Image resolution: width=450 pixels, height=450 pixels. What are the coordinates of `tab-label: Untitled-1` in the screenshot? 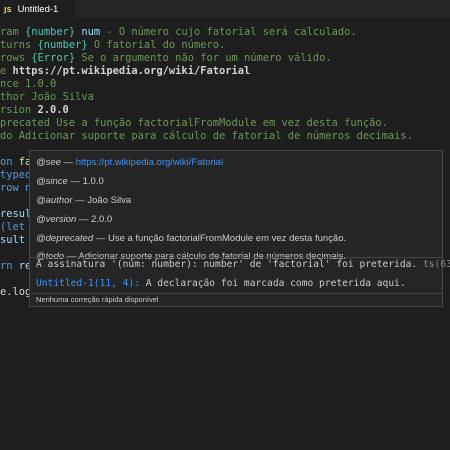 It's located at (38, 9).